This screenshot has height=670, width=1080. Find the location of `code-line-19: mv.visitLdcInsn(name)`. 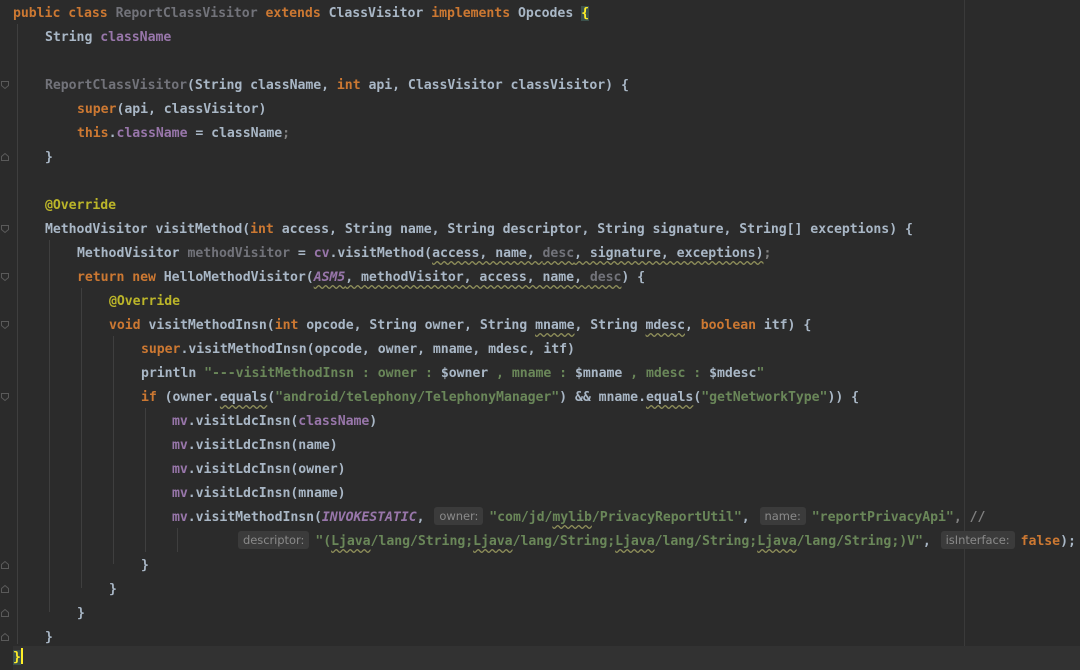

code-line-19: mv.visitLdcInsn(name) is located at coordinates (255, 446).